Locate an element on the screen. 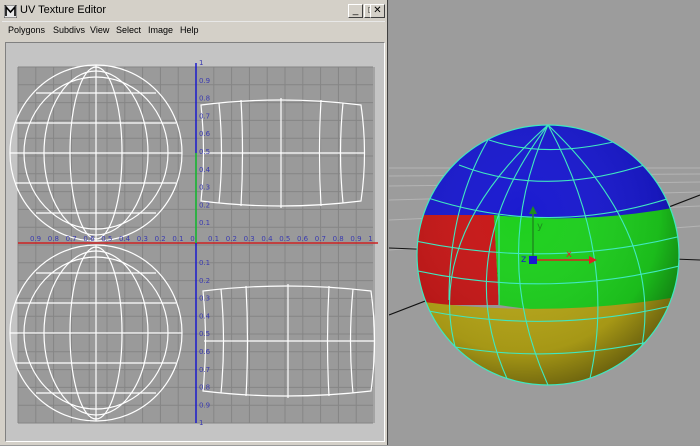  menu-bar: Polygons Subdivs View Select Image Help is located at coordinates (193, 32).